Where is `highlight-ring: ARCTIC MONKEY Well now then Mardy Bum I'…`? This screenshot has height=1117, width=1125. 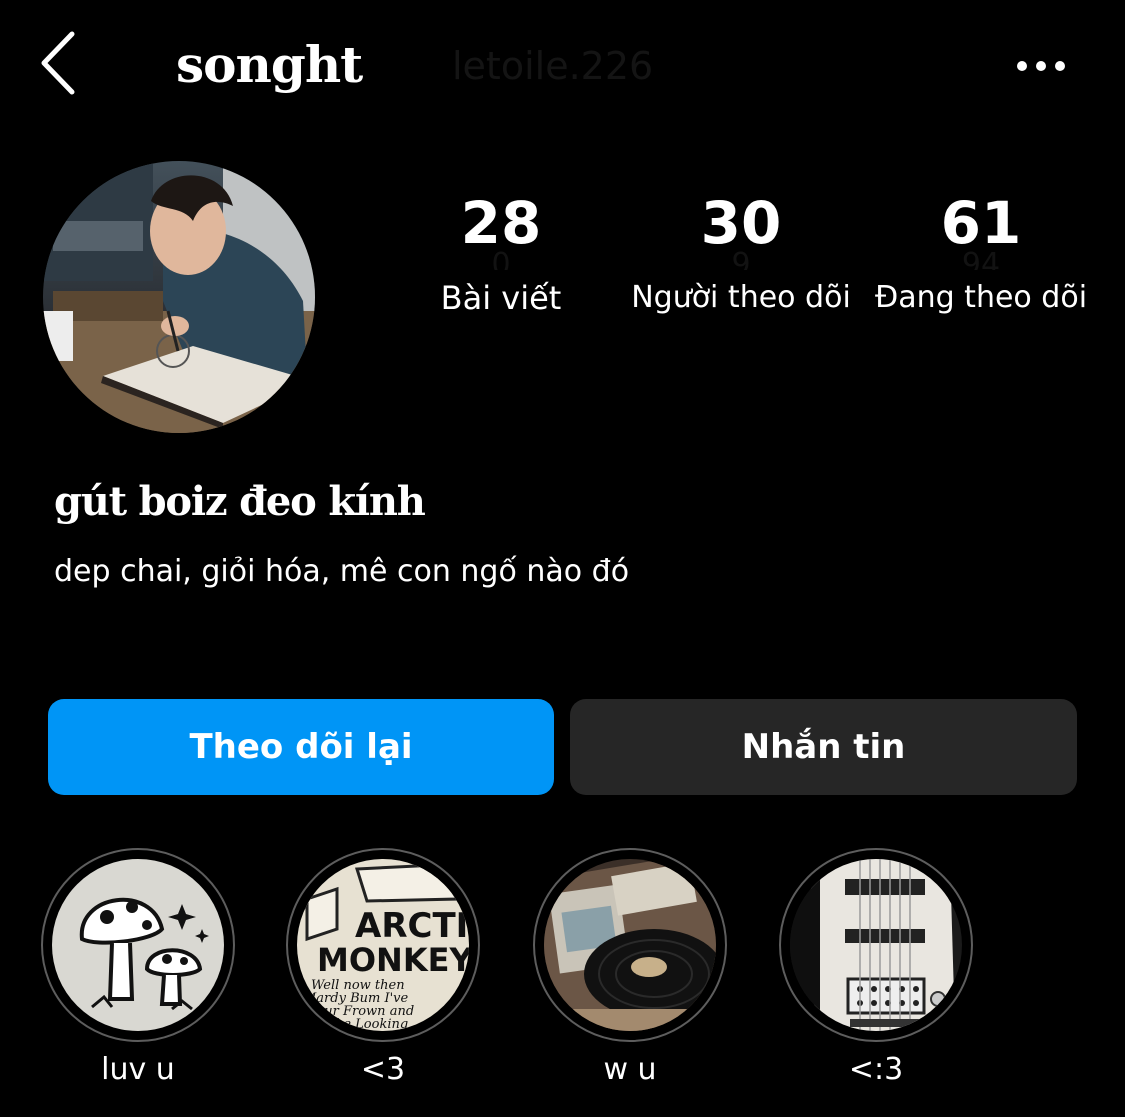
highlight-ring: ARCTIC MONKEY Well now then Mardy Bum I'… is located at coordinates (383, 945).